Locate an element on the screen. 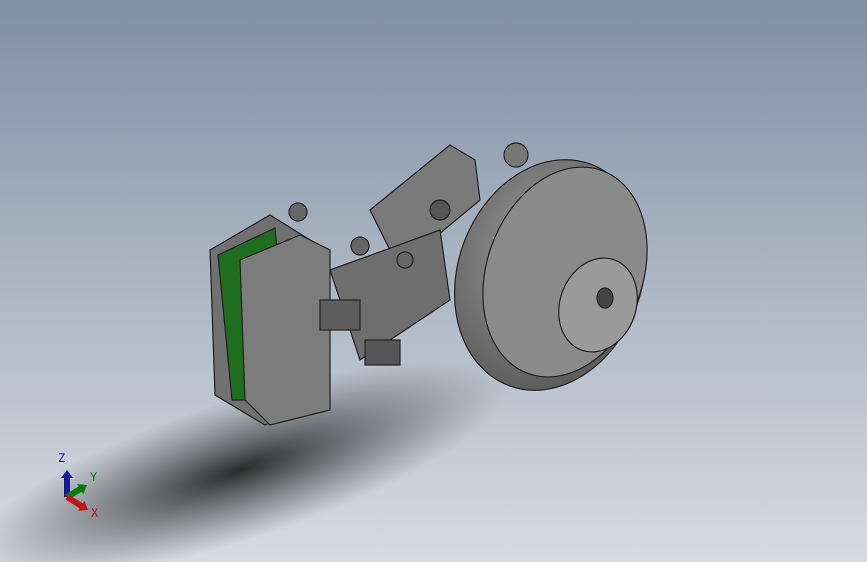 The height and width of the screenshot is (562, 867). axis-label: Y is located at coordinates (94, 477).